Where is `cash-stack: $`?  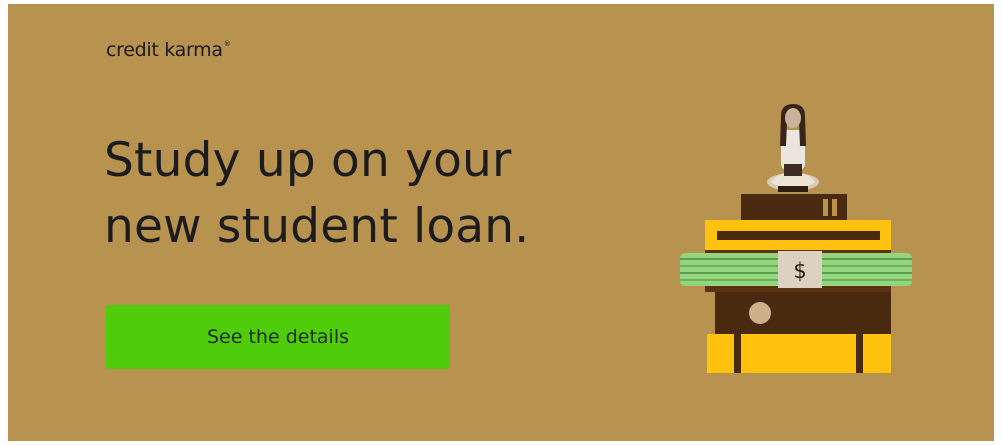
cash-stack: $ is located at coordinates (796, 269).